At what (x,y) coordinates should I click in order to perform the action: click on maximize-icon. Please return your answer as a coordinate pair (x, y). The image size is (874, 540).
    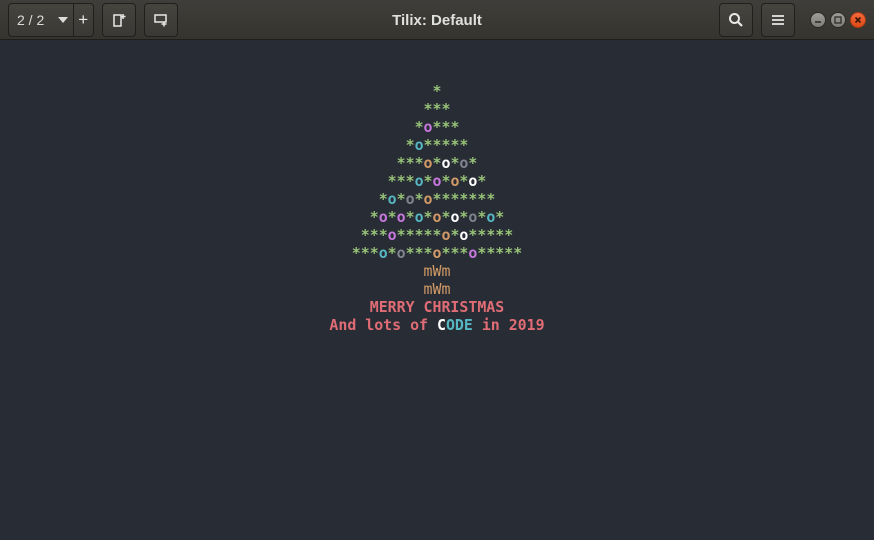
    Looking at the image, I should click on (838, 20).